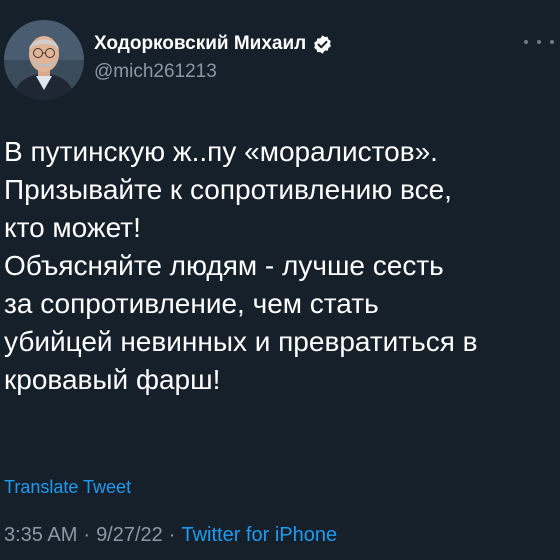  I want to click on avatar, so click(44, 60).